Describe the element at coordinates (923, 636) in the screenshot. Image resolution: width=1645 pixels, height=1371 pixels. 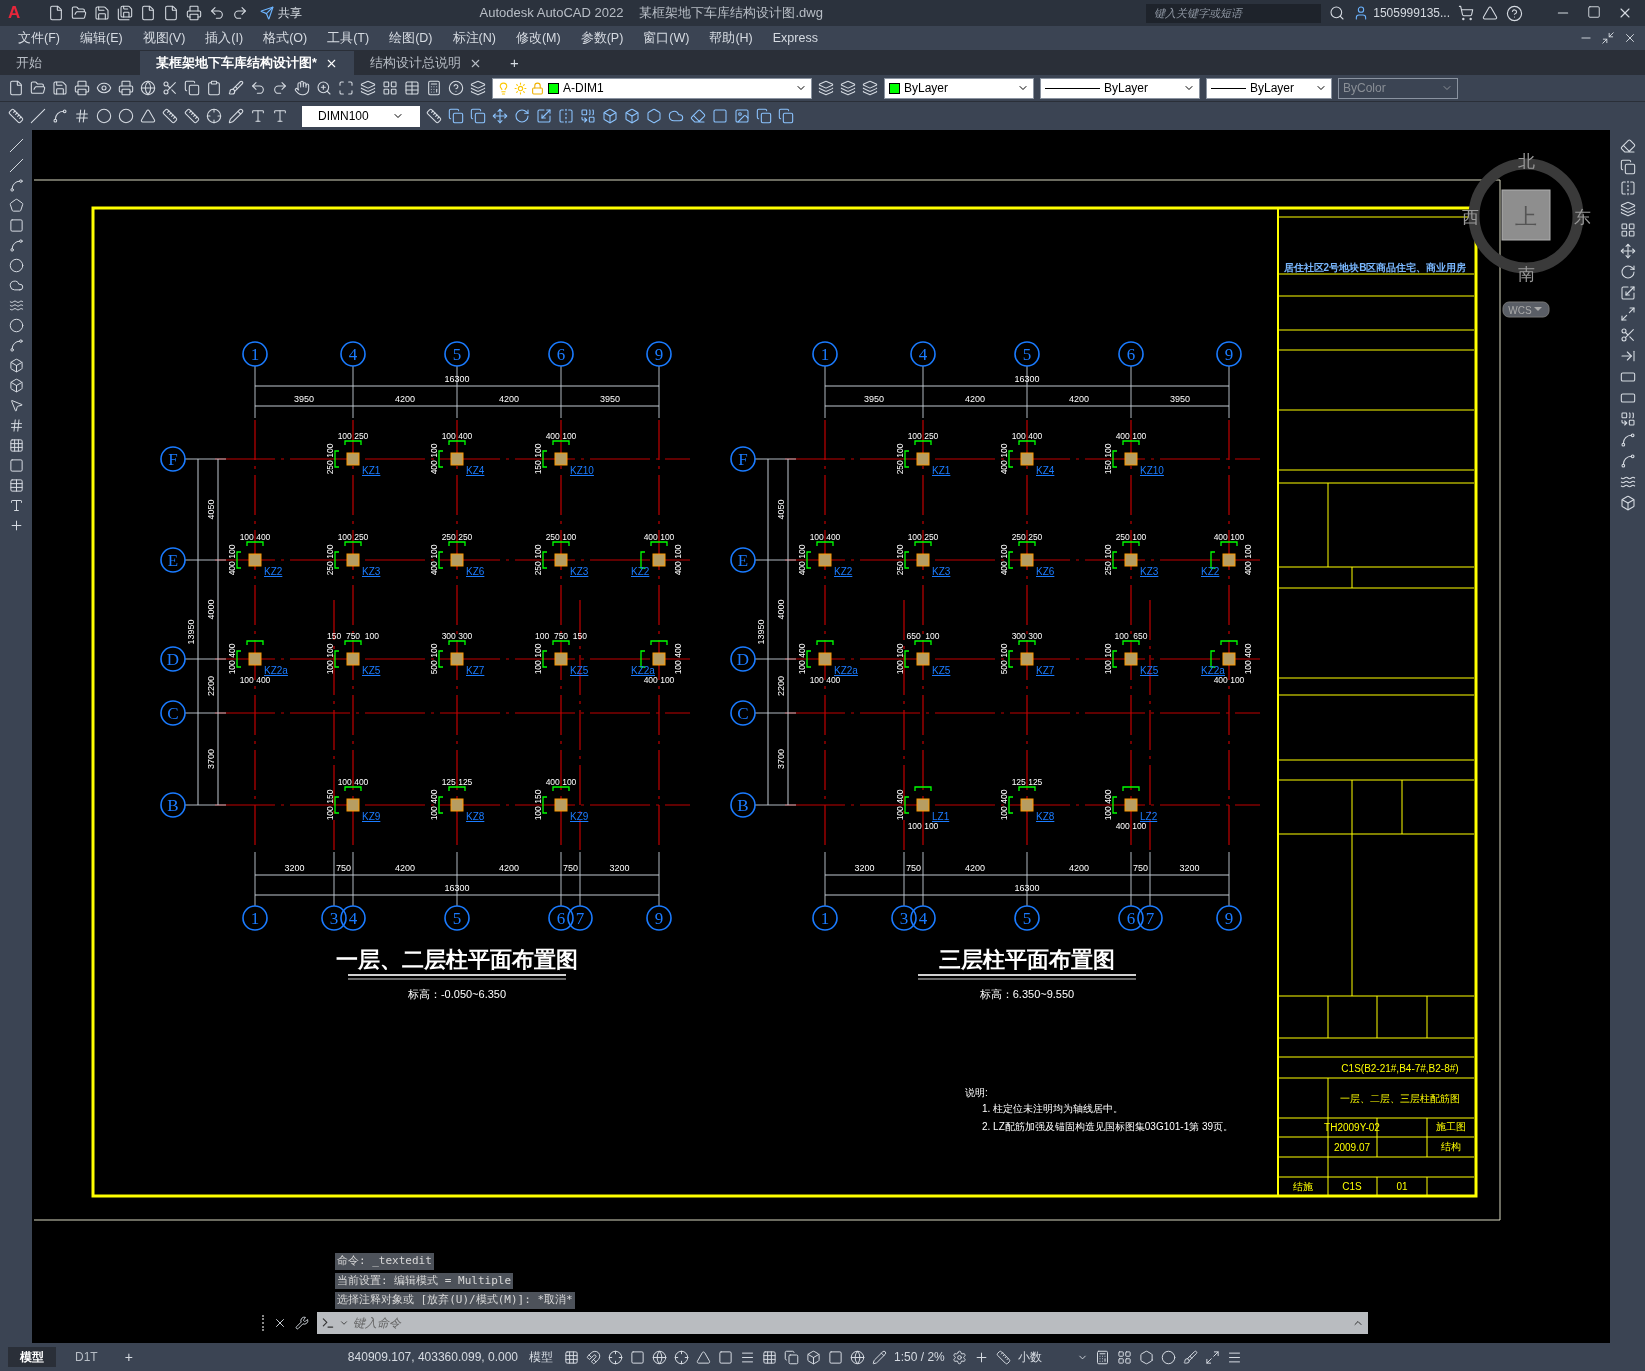
I see `dimension-text: 650 100` at that location.